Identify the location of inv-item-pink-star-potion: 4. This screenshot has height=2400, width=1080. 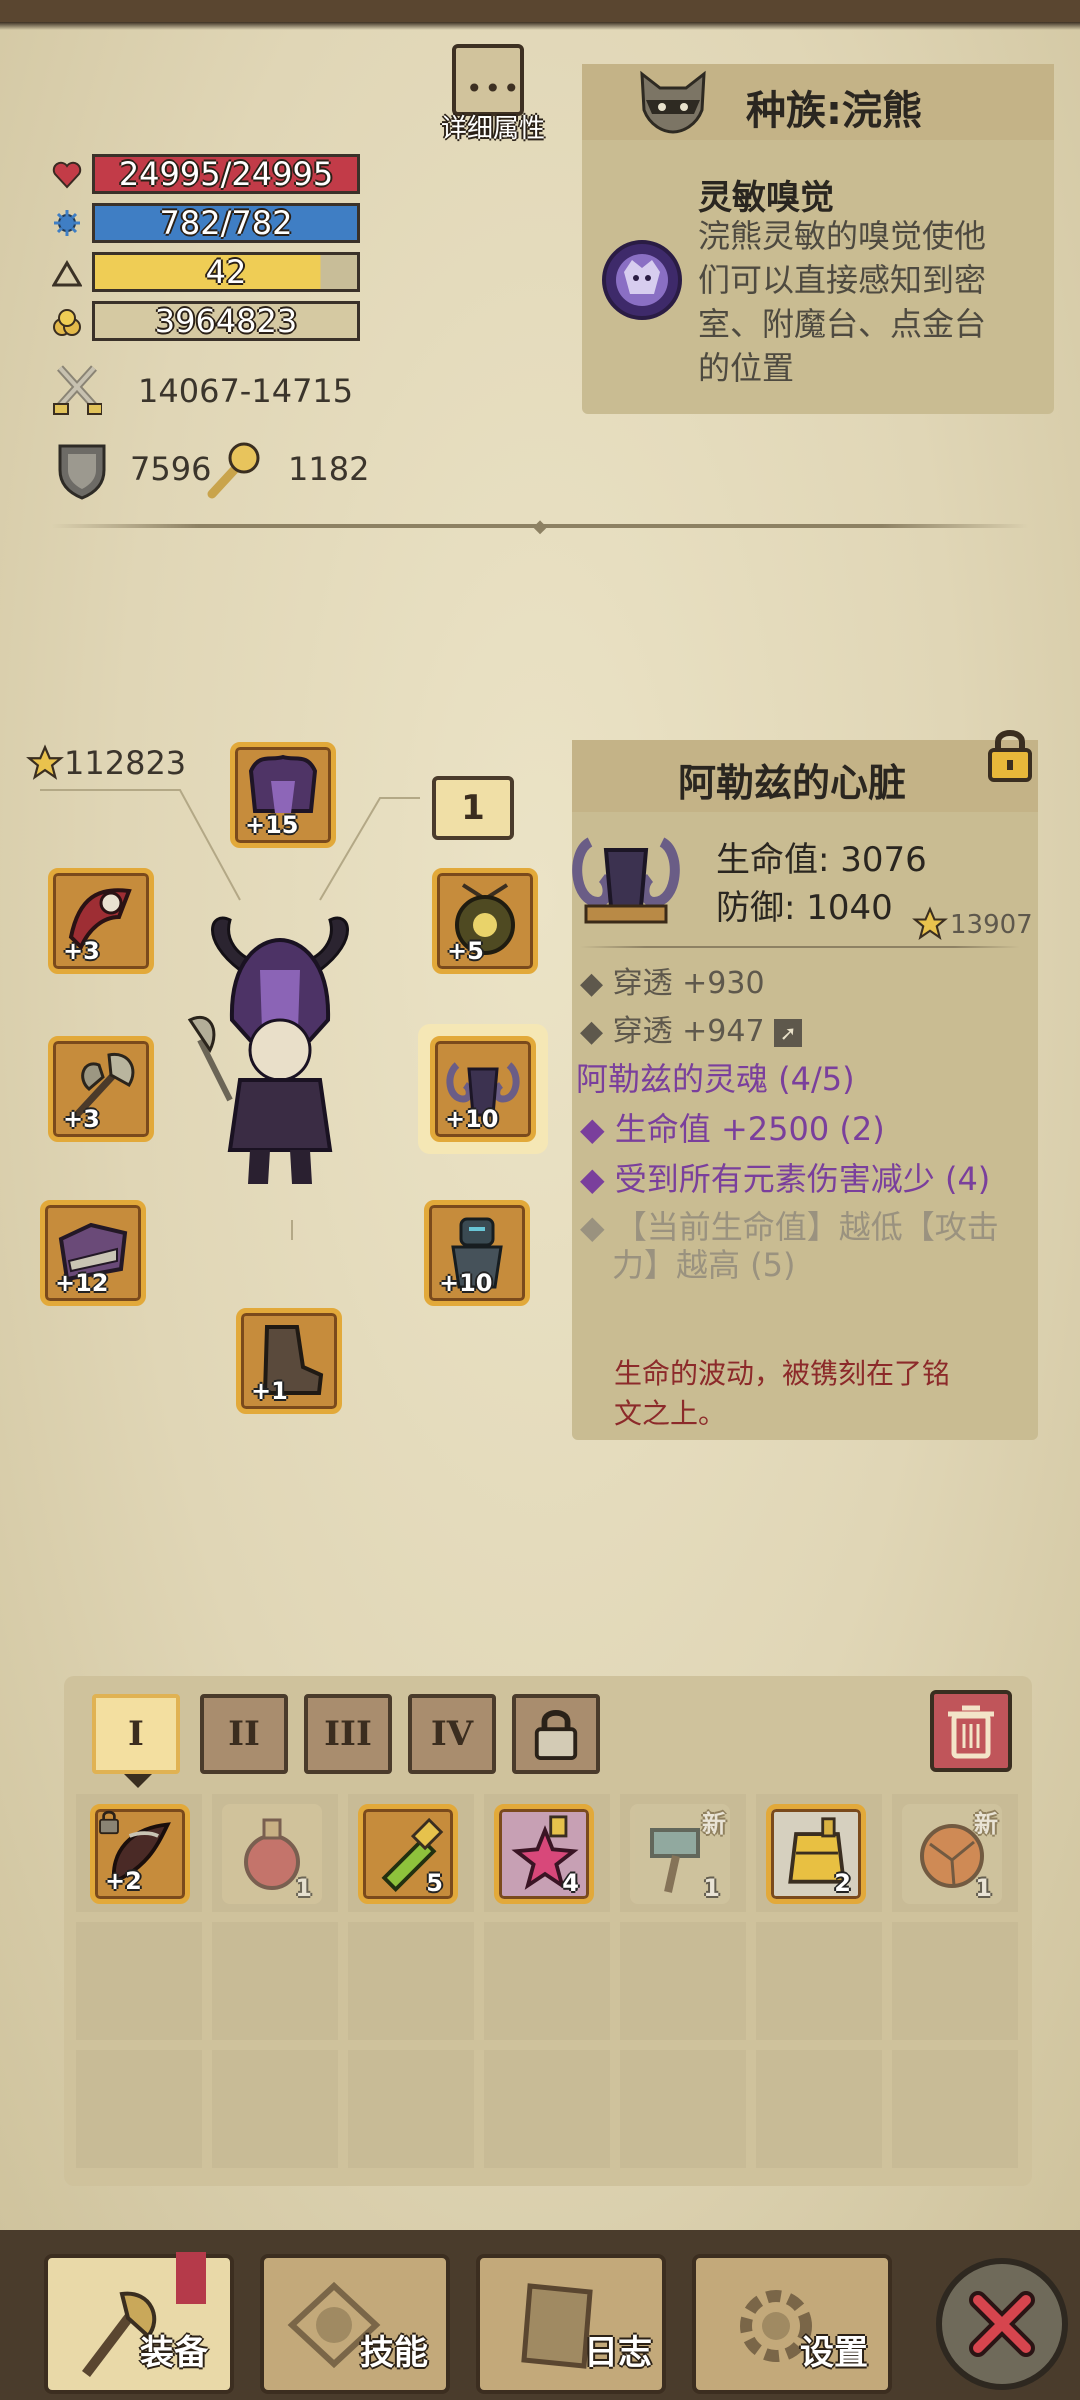
(544, 1854).